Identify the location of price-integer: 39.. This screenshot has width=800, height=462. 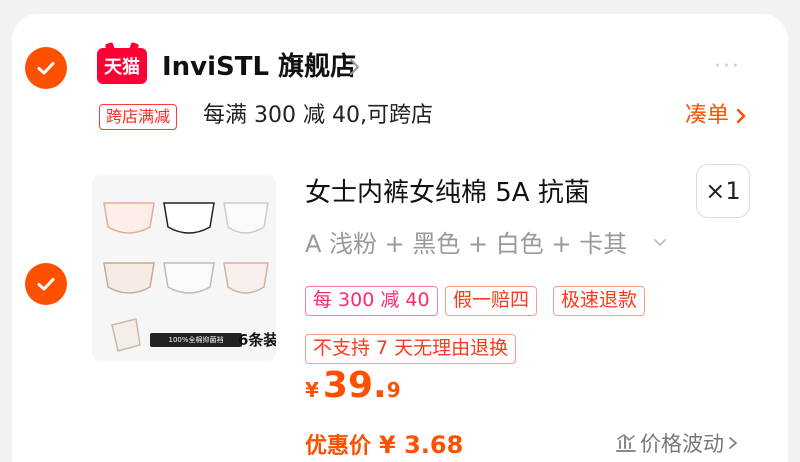
(354, 385).